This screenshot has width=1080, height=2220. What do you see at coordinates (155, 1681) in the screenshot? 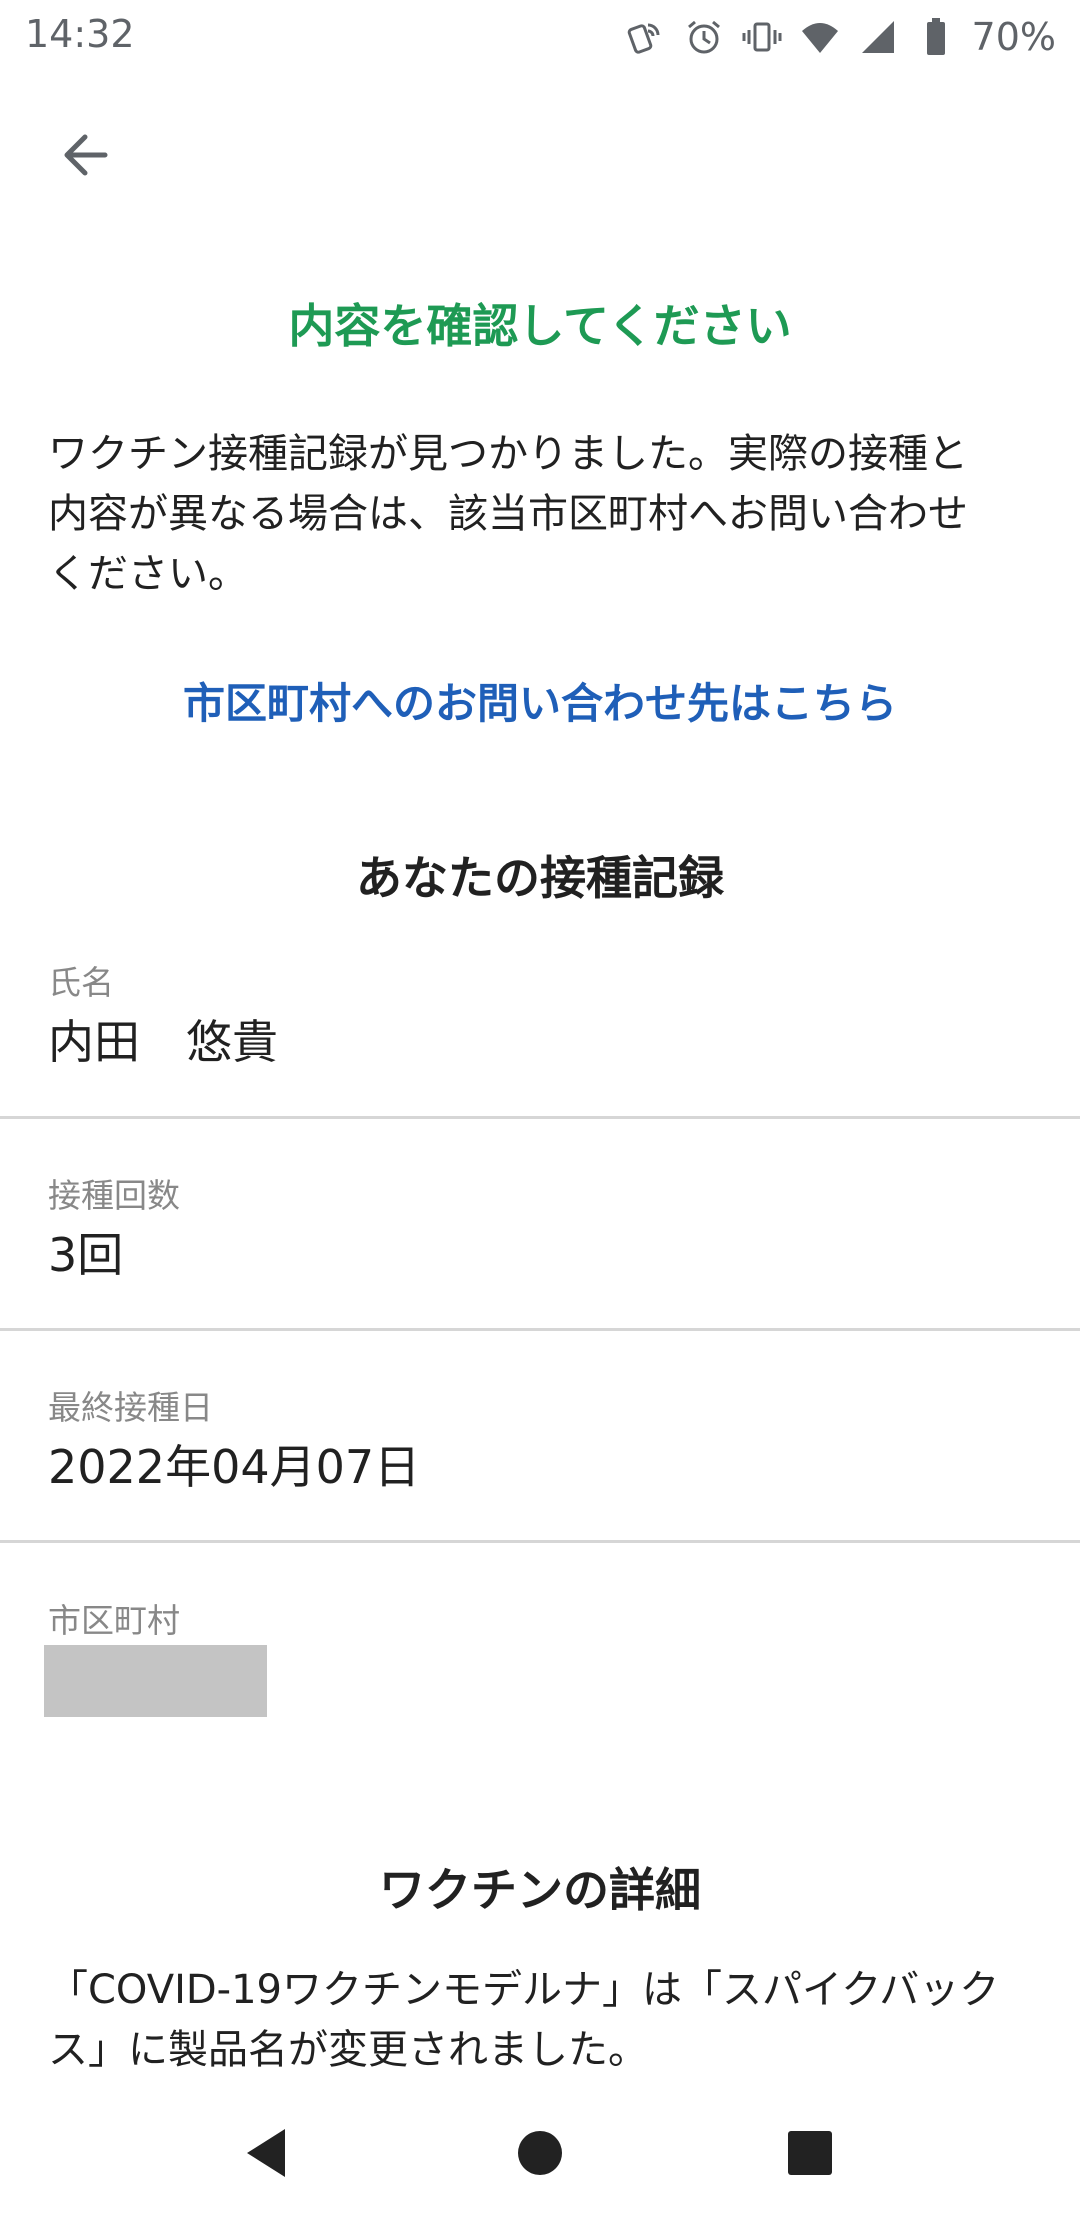
I see `redacted-municipality` at bounding box center [155, 1681].